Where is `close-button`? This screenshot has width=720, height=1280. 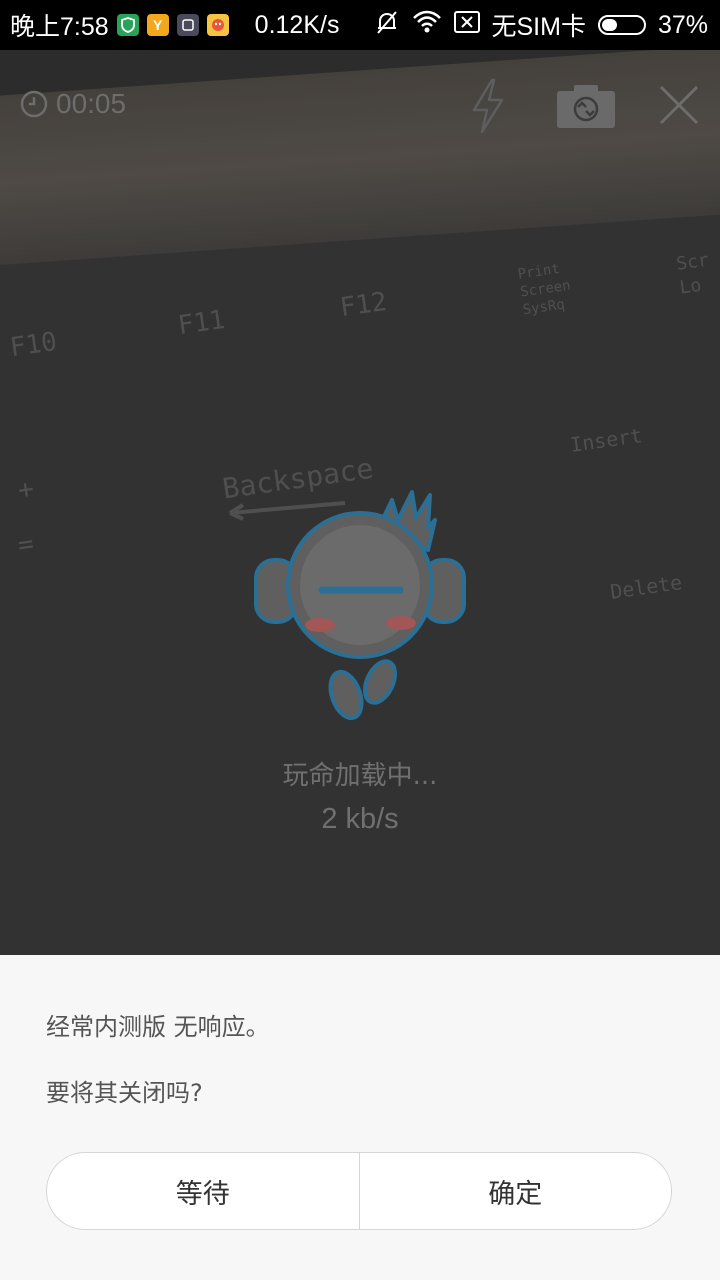
close-button is located at coordinates (679, 107).